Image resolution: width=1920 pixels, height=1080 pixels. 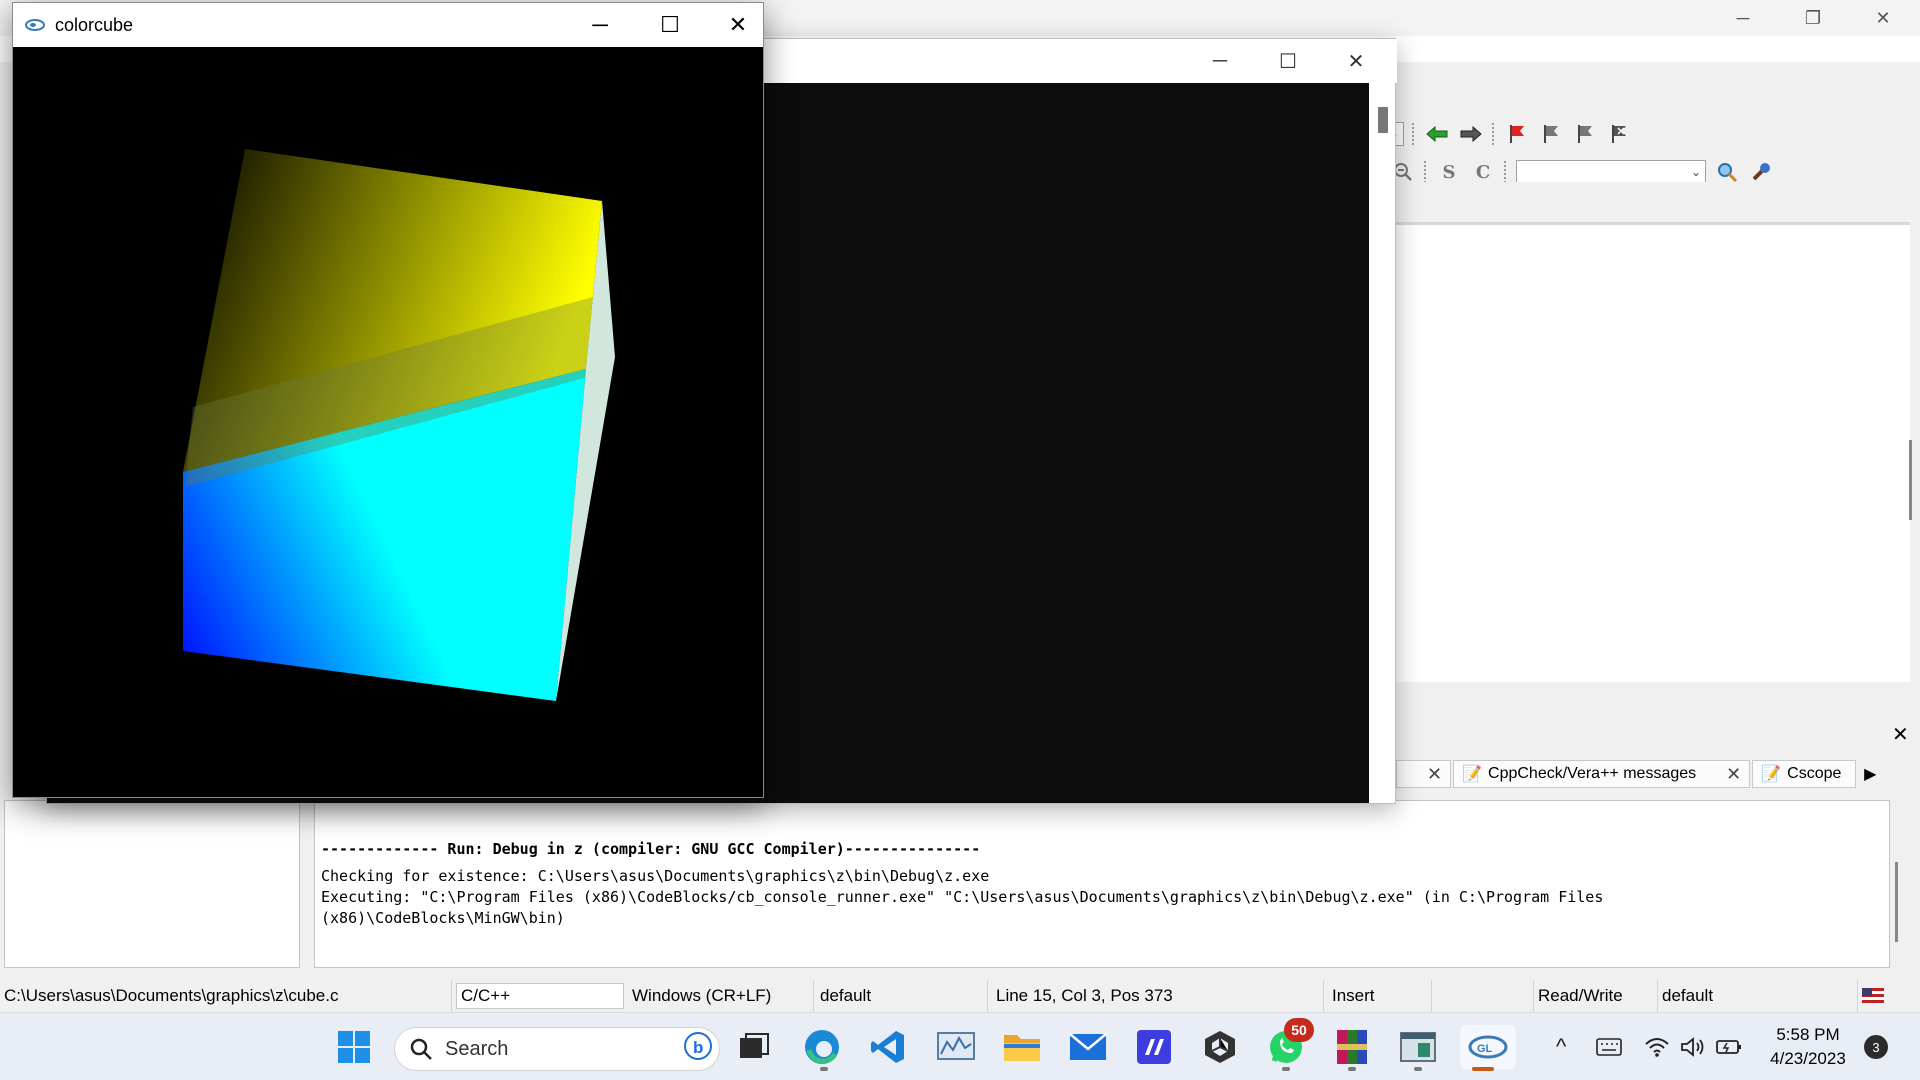 What do you see at coordinates (1220, 61) in the screenshot?
I see `console-minimize-button: ─` at bounding box center [1220, 61].